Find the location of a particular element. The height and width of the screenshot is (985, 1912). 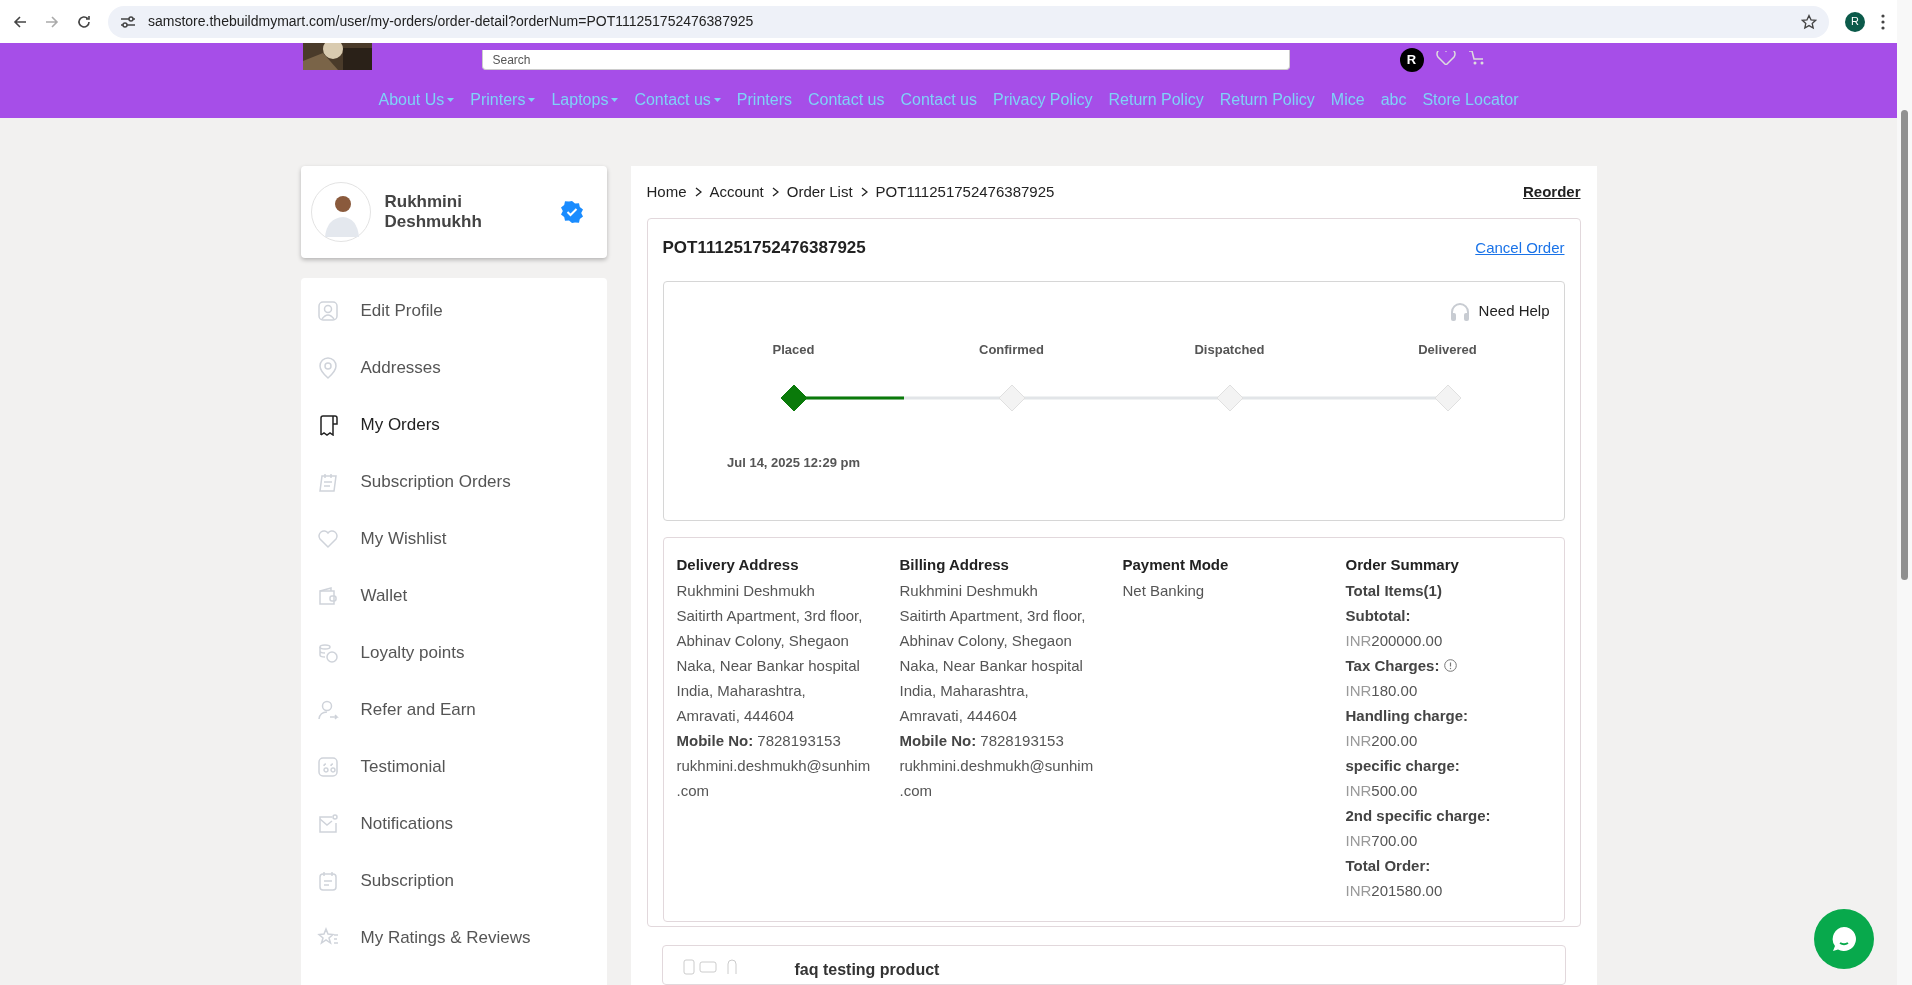

summary-amount: INR201580.00 is located at coordinates (1394, 890).